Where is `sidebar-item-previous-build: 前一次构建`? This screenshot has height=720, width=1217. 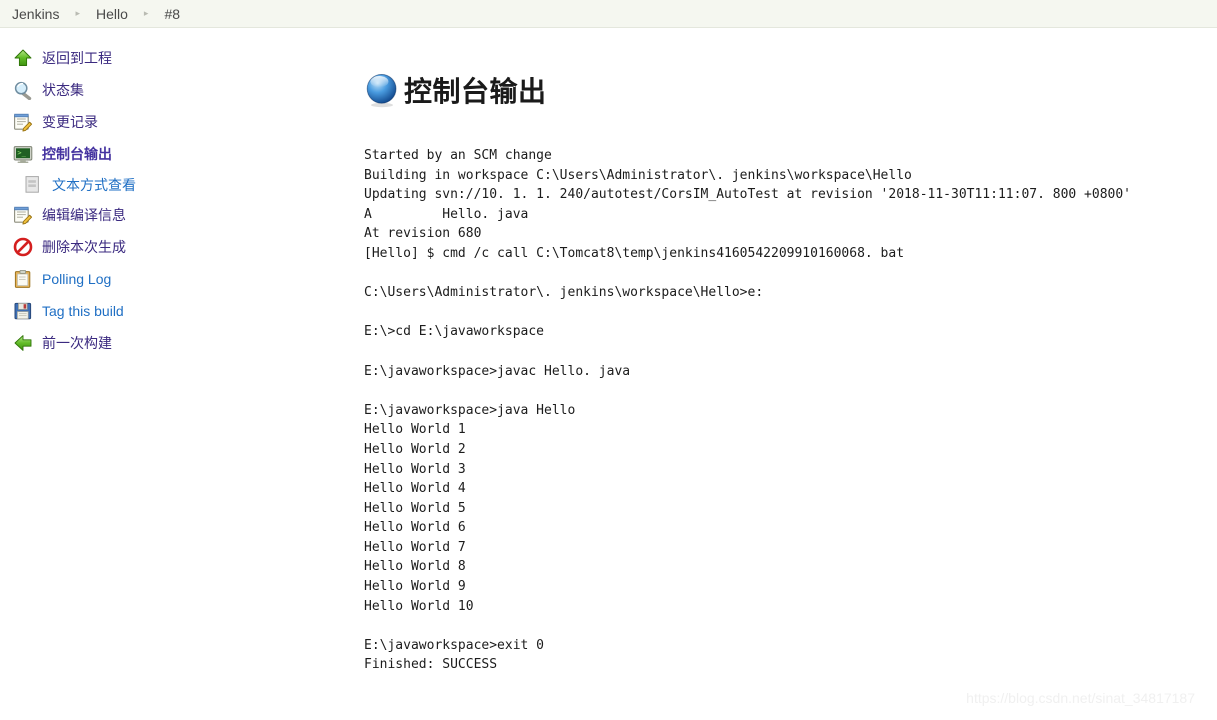
sidebar-item-previous-build: 前一次构建 is located at coordinates (180, 343).